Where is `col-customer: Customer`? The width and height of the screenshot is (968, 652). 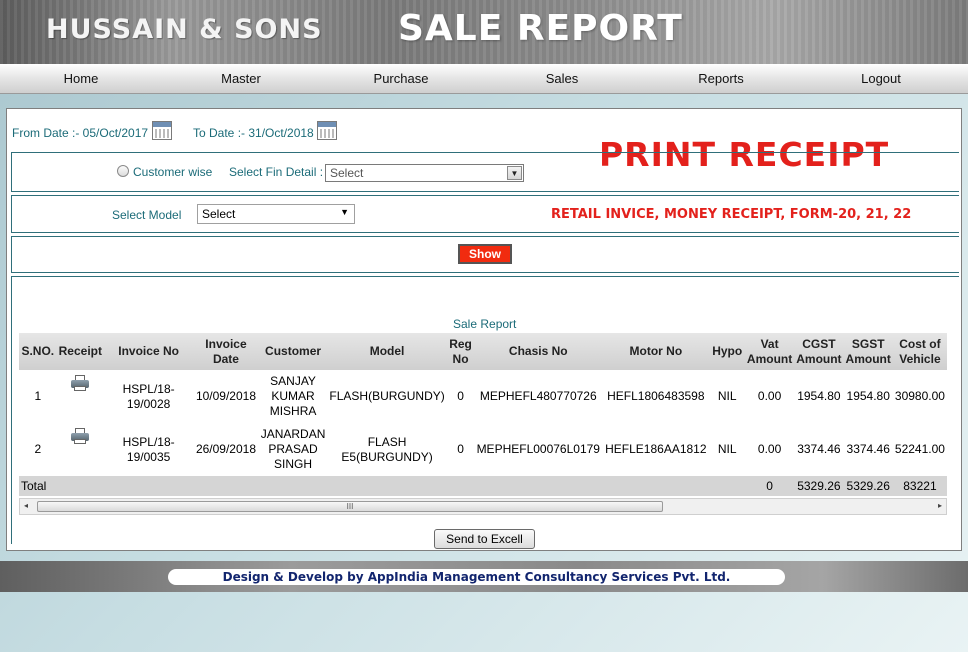
col-customer: Customer is located at coordinates (293, 351).